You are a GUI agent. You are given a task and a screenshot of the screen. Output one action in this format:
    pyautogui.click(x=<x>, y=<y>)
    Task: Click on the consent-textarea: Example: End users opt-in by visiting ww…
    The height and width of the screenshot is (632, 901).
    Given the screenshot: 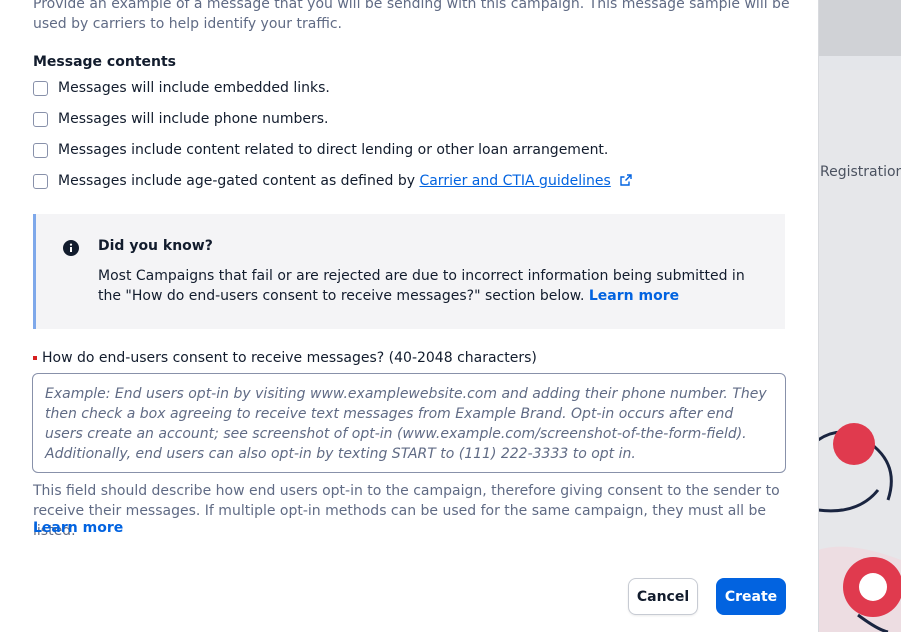 What is the action you would take?
    pyautogui.click(x=409, y=423)
    